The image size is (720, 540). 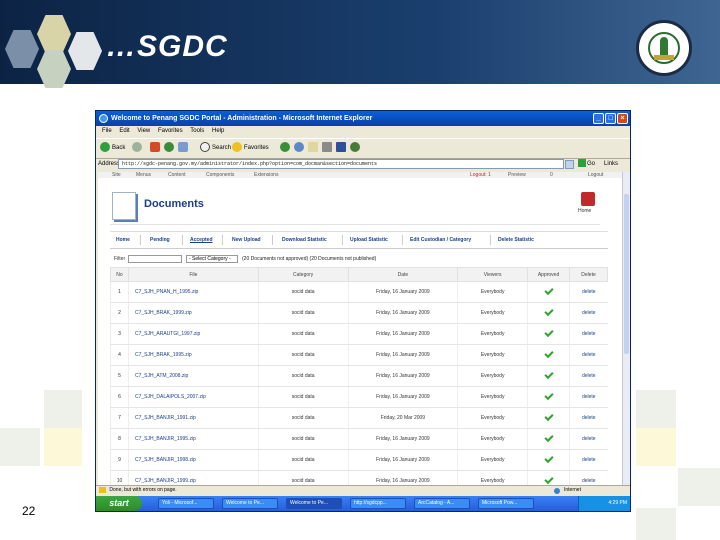 What do you see at coordinates (170, 148) in the screenshot?
I see `refresh-button` at bounding box center [170, 148].